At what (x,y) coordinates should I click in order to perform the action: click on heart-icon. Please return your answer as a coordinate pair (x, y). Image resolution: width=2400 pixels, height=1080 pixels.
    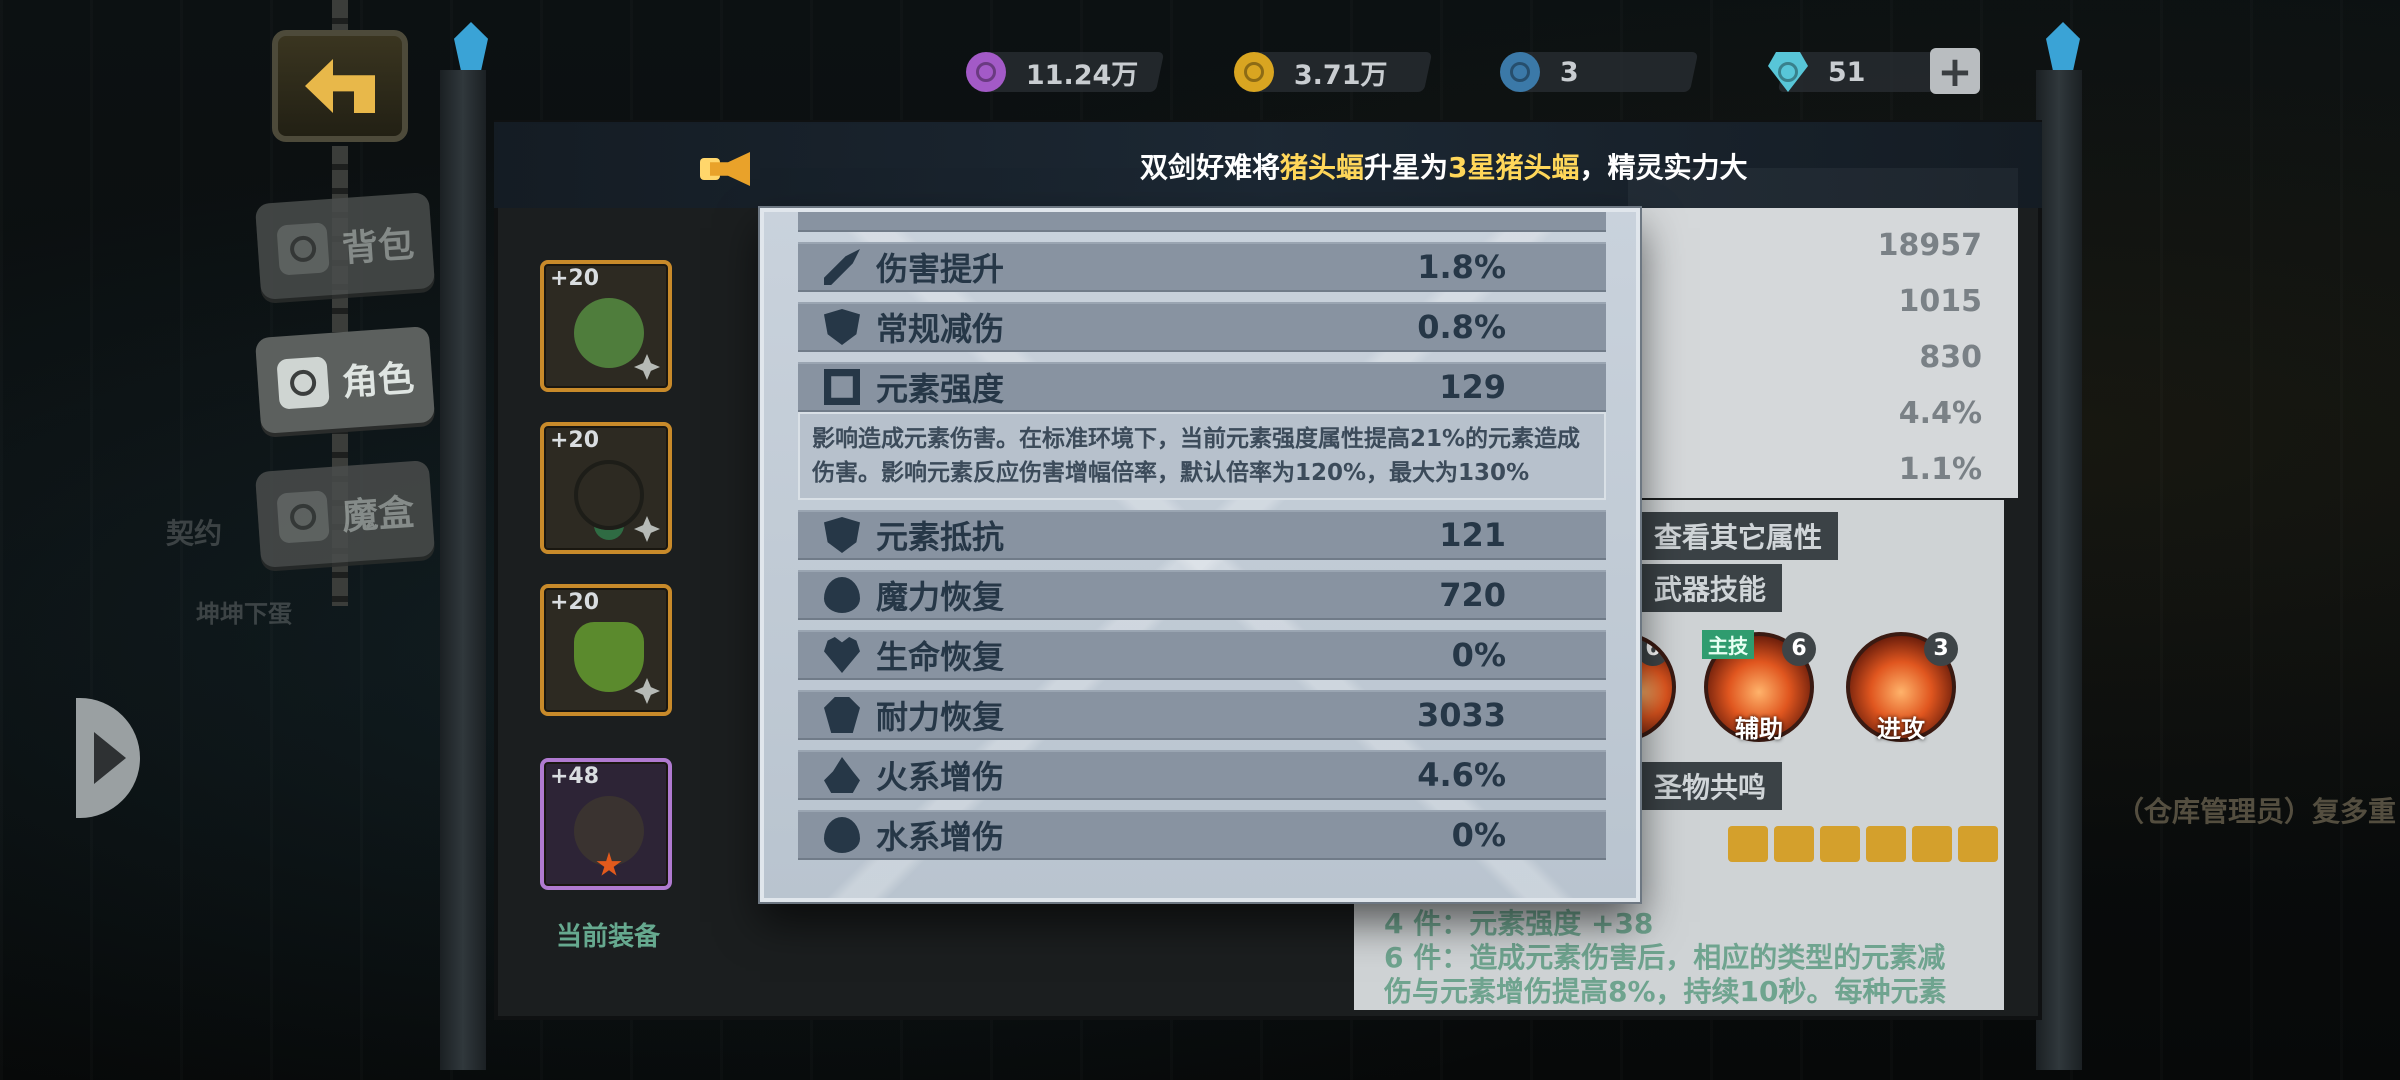
    Looking at the image, I should click on (842, 655).